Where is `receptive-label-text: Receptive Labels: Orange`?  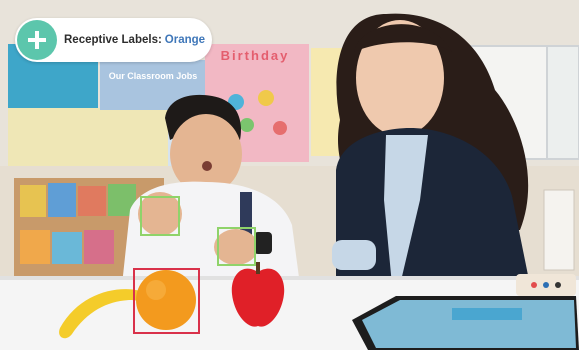
receptive-label-text: Receptive Labels: Orange is located at coordinates (134, 40).